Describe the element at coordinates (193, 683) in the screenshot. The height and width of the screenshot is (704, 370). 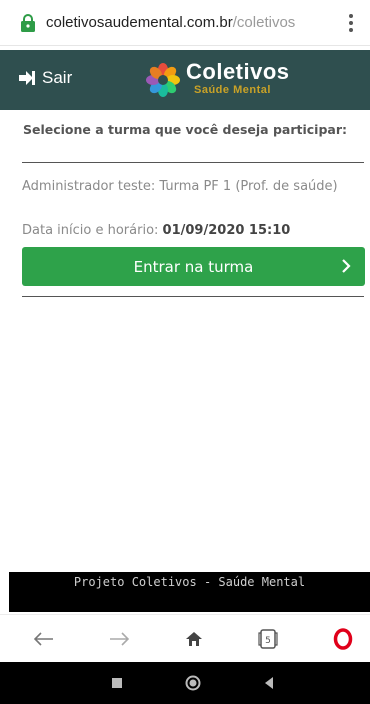
I see `system-home-icon` at that location.